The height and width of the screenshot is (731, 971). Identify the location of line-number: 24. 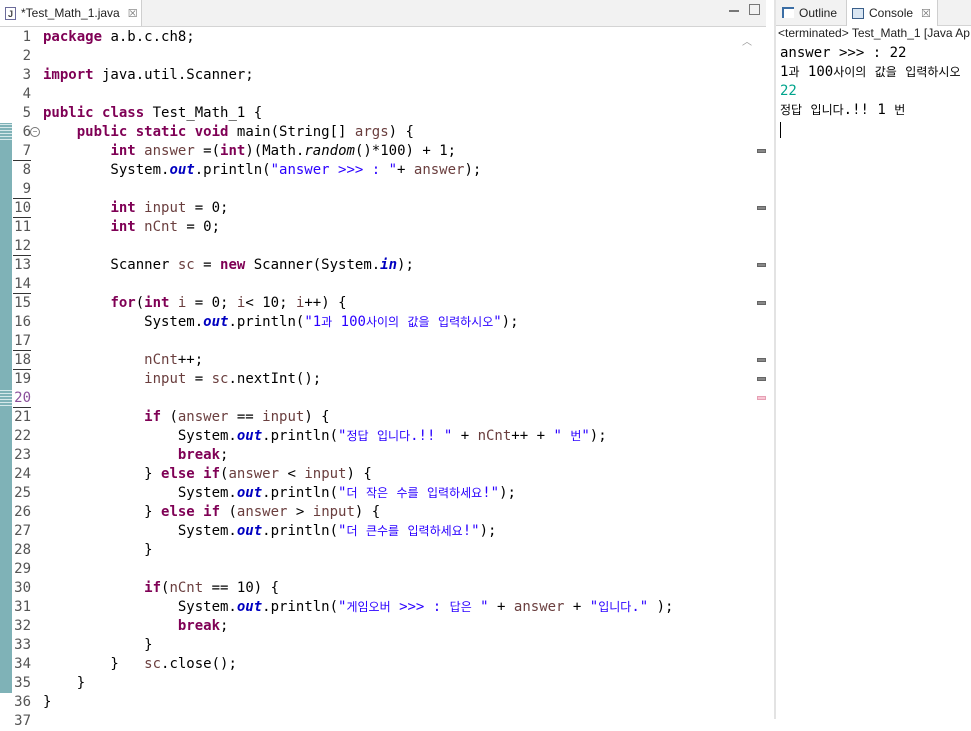
(22, 474).